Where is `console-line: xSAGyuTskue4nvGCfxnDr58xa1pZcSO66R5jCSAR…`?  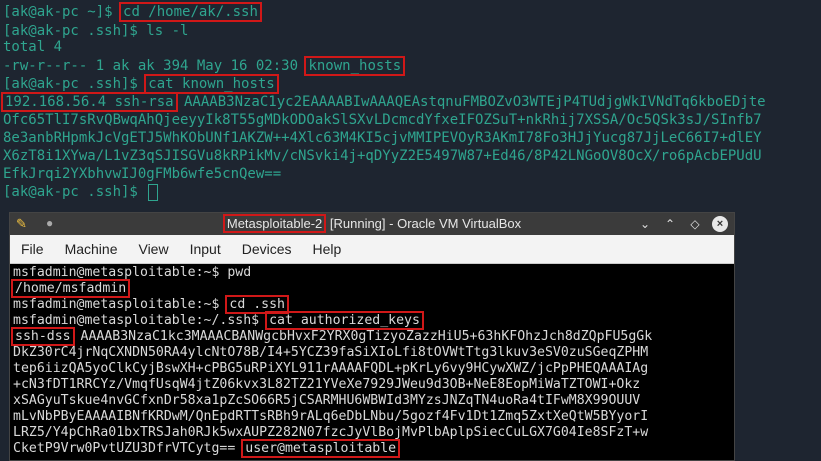
console-line: xSAGyuTskue4nvGCfxnDr58xa1pZcSO66R5jCSAR… is located at coordinates (327, 400).